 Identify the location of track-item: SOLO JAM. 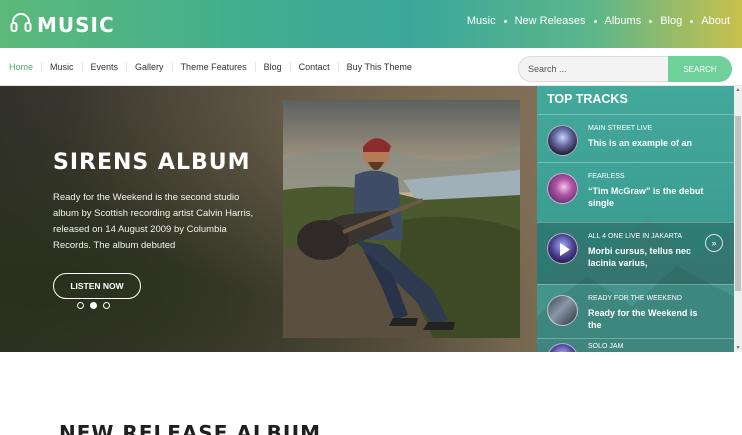
(635, 345).